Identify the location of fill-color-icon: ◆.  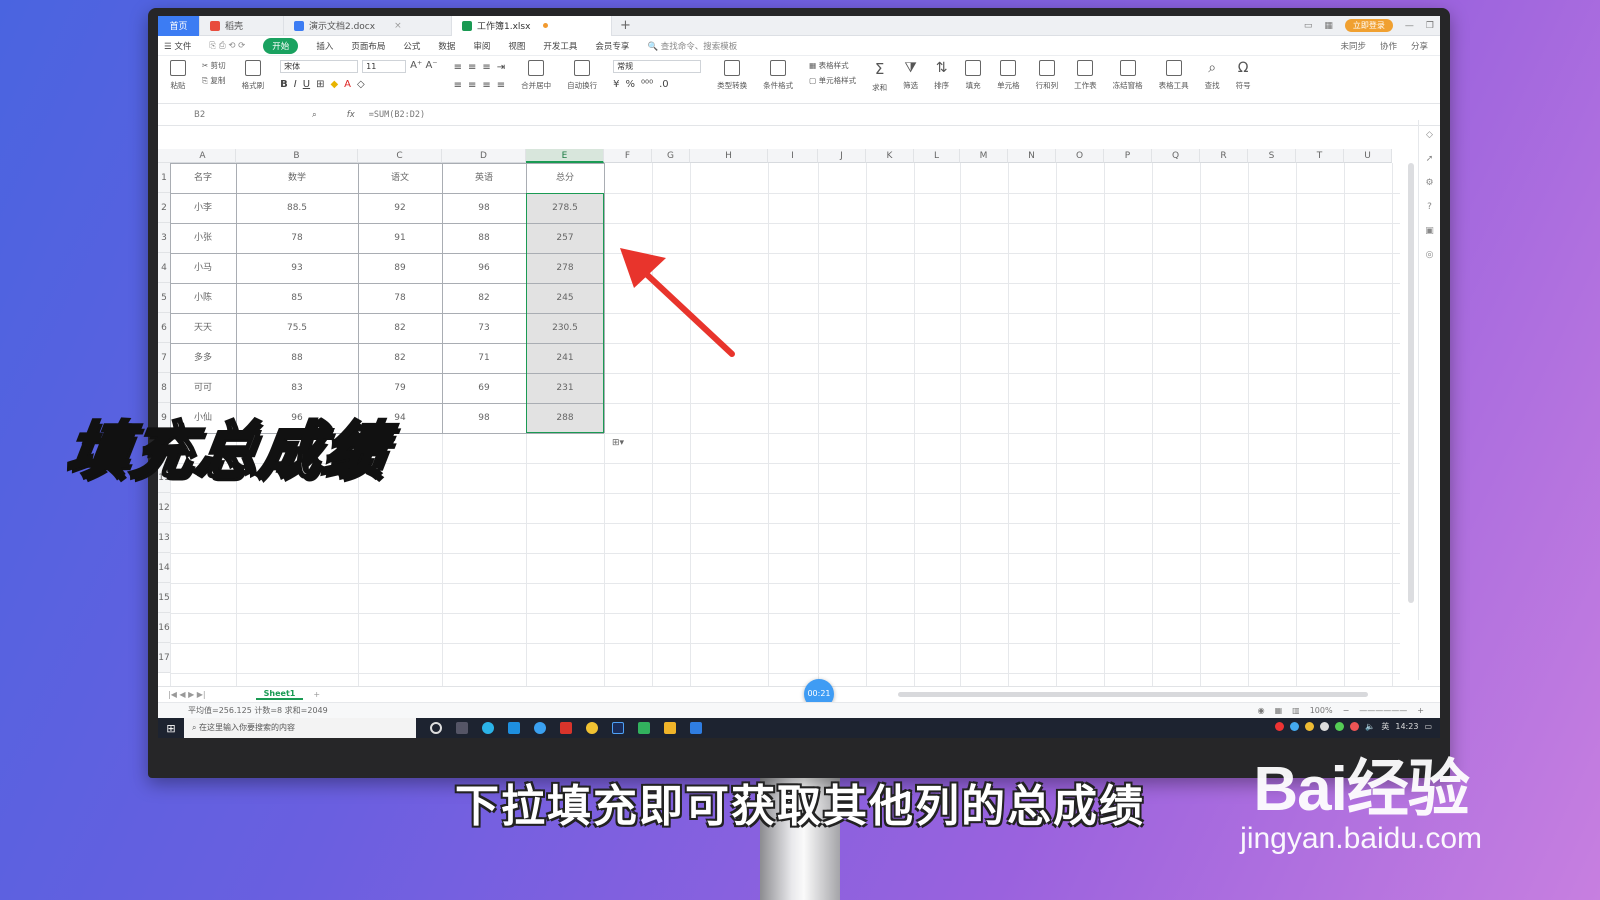
(334, 84).